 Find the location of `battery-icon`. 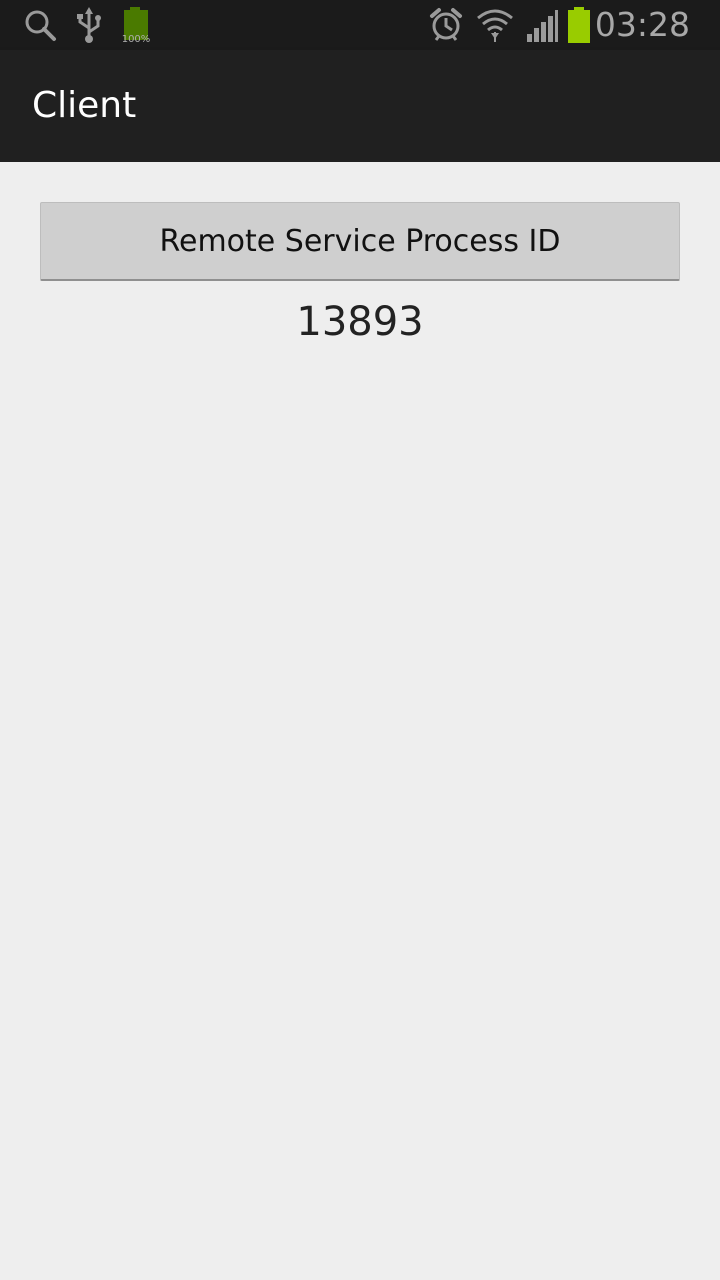

battery-icon is located at coordinates (579, 25).